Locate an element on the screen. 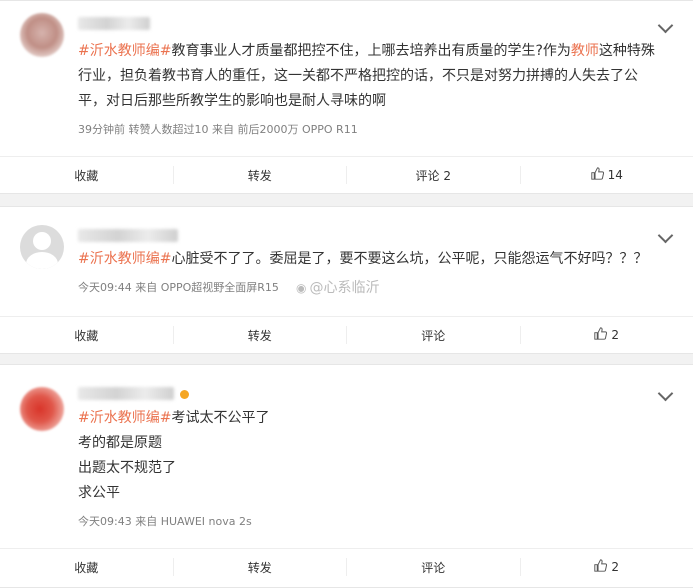  like-count: 14 is located at coordinates (615, 175).